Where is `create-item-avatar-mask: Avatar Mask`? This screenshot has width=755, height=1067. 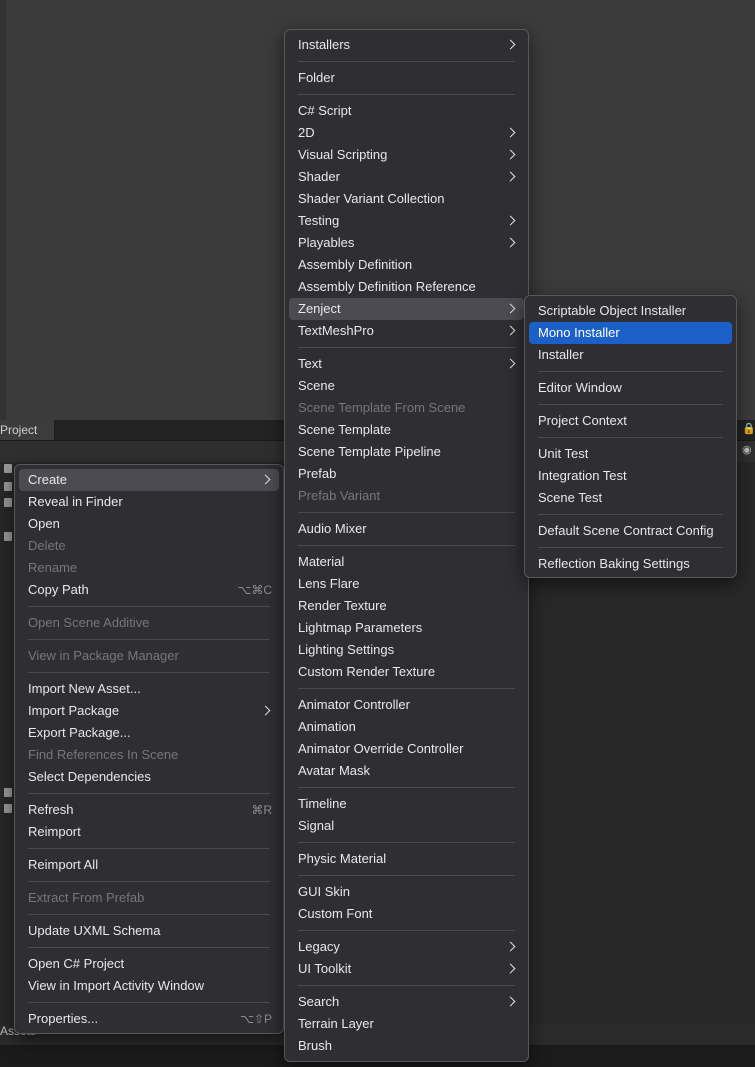
create-item-avatar-mask: Avatar Mask is located at coordinates (406, 771).